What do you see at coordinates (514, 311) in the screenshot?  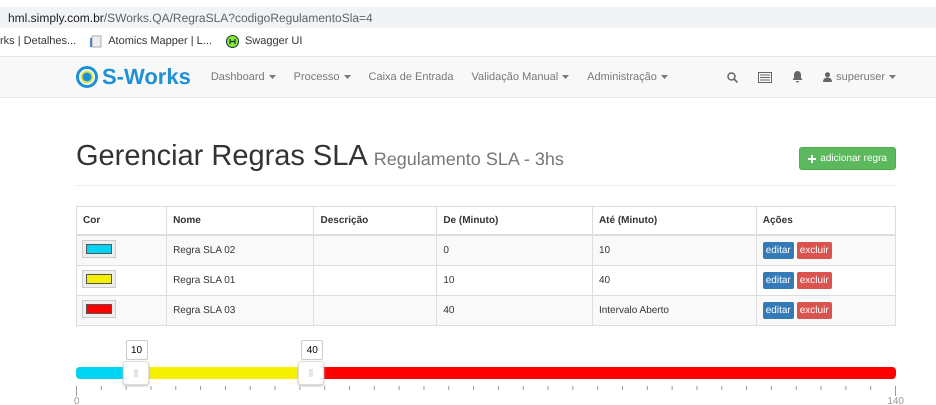 I see `table-cell: 40` at bounding box center [514, 311].